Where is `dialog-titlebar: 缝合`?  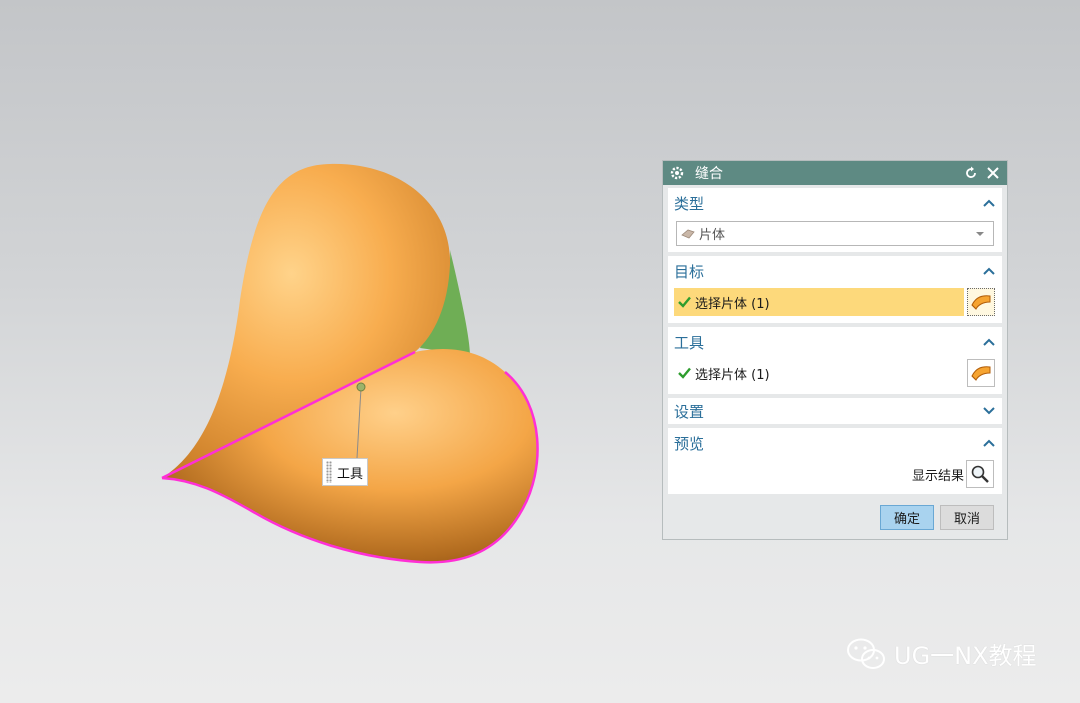
dialog-titlebar: 缝合 is located at coordinates (835, 173).